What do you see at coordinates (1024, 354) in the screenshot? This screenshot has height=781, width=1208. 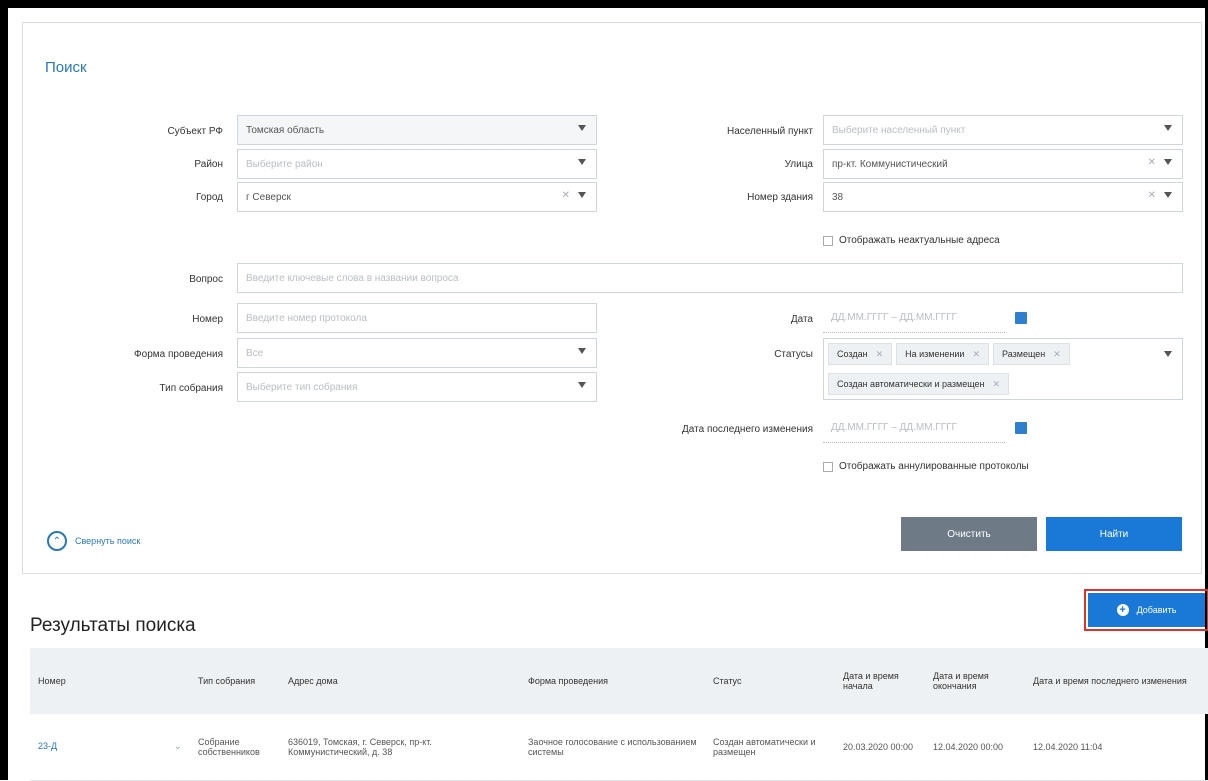 I see `status-chip-label: Размещен` at bounding box center [1024, 354].